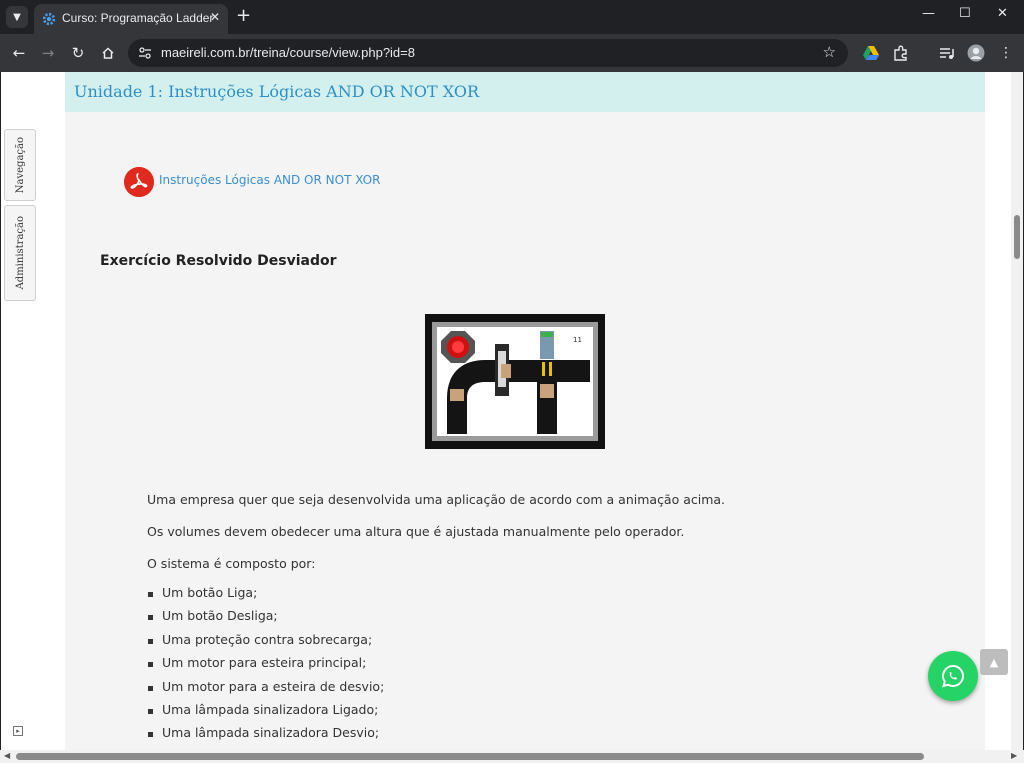 Image resolution: width=1024 pixels, height=763 pixels. I want to click on tab-search-button: ▼, so click(17, 17).